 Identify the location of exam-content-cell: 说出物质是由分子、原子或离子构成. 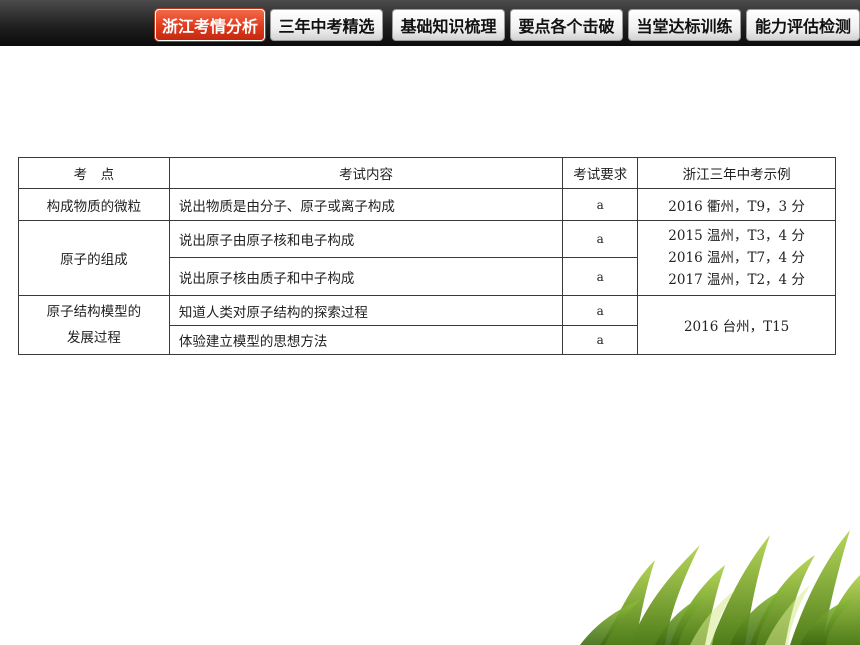
(366, 204).